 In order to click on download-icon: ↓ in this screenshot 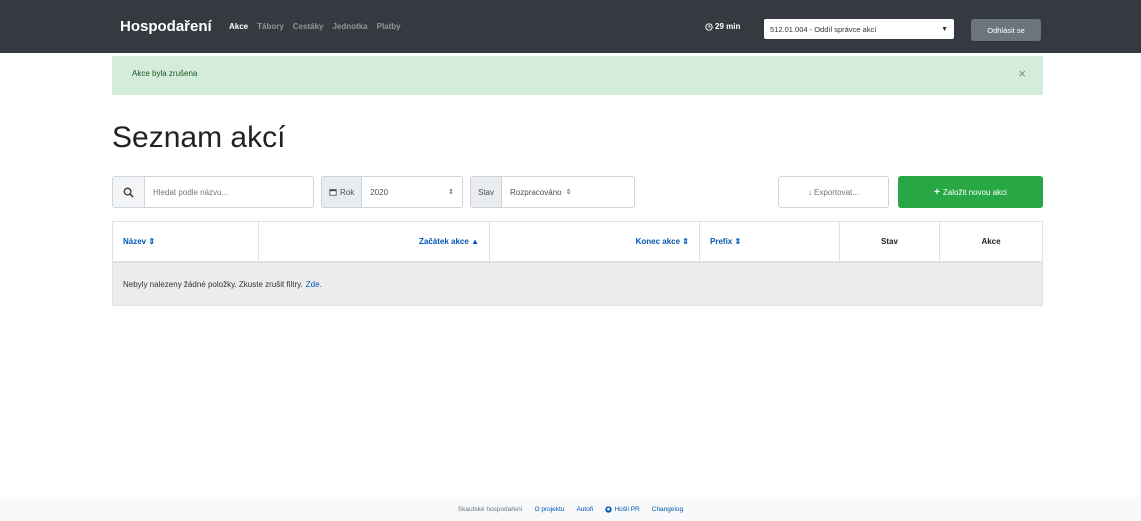, I will do `click(810, 192)`.